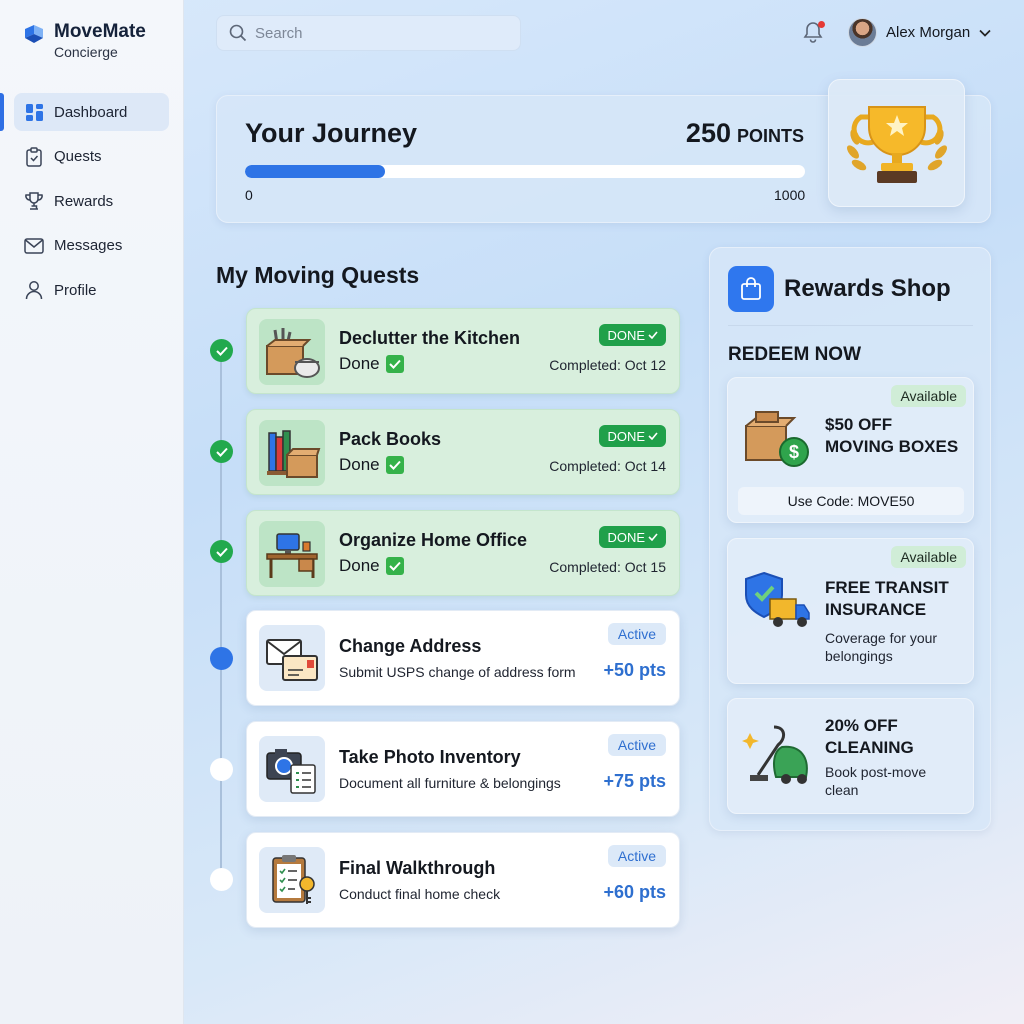  I want to click on sidebar-item-dashboard: Dashboard, so click(91, 112).